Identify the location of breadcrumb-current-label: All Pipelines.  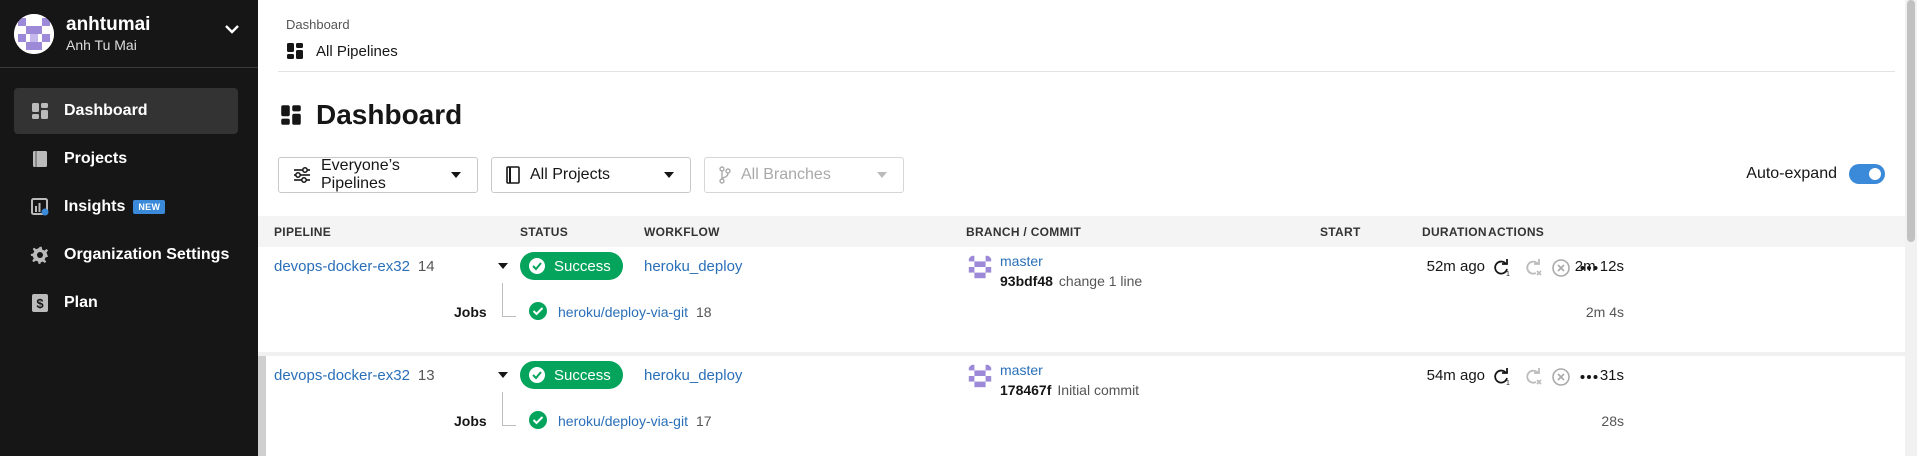
(357, 51).